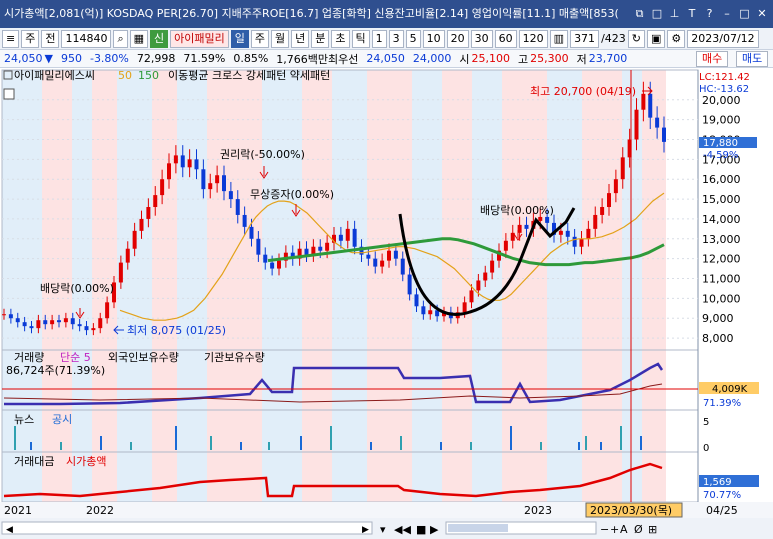 This screenshot has height=539, width=773. I want to click on next-button: ▶, so click(434, 529).